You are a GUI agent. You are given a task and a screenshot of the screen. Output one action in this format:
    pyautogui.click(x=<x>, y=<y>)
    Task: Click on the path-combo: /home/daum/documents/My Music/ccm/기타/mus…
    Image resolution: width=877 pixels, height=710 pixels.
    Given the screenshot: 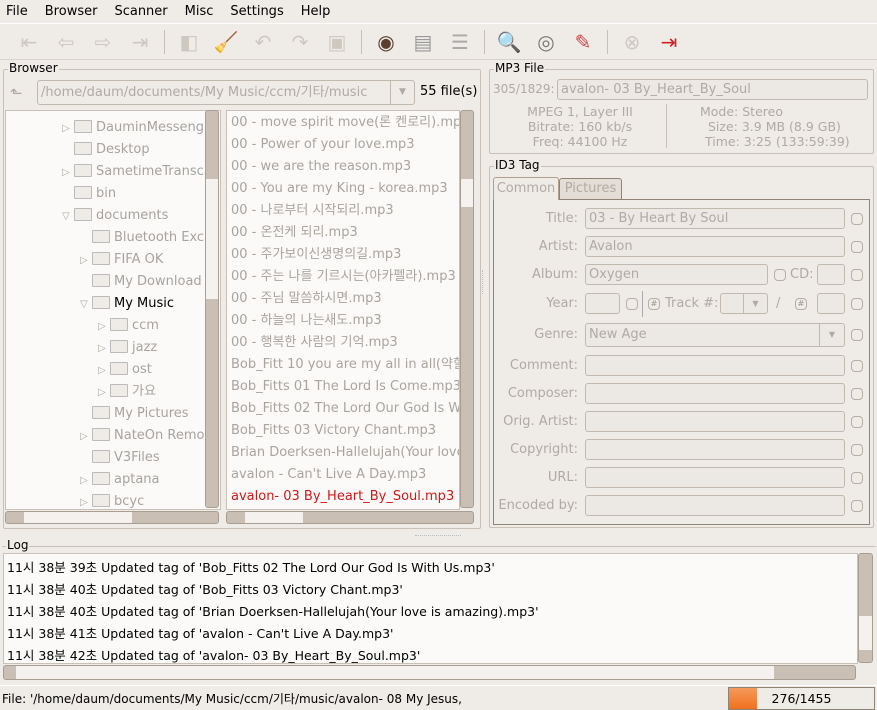 What is the action you would take?
    pyautogui.click(x=226, y=92)
    